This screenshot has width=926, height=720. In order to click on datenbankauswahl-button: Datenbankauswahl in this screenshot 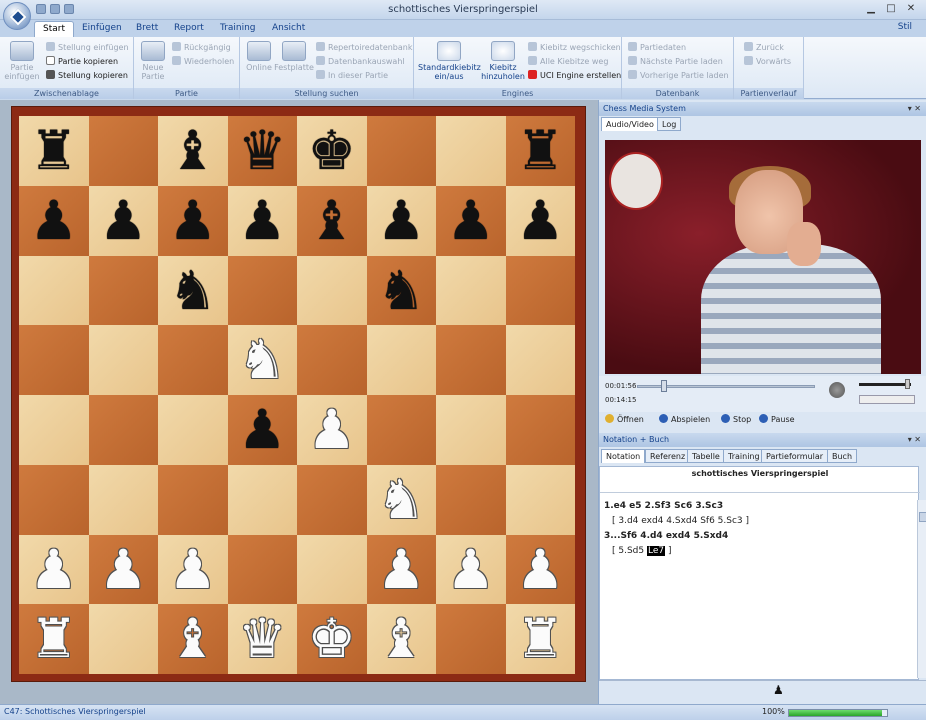, I will do `click(360, 61)`.